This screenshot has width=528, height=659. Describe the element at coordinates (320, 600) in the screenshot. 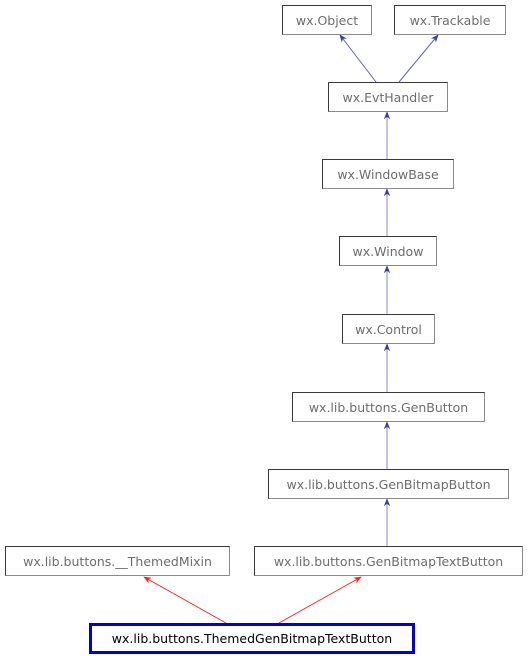

I see `edge-target-to-genbitmaptextbutton` at that location.